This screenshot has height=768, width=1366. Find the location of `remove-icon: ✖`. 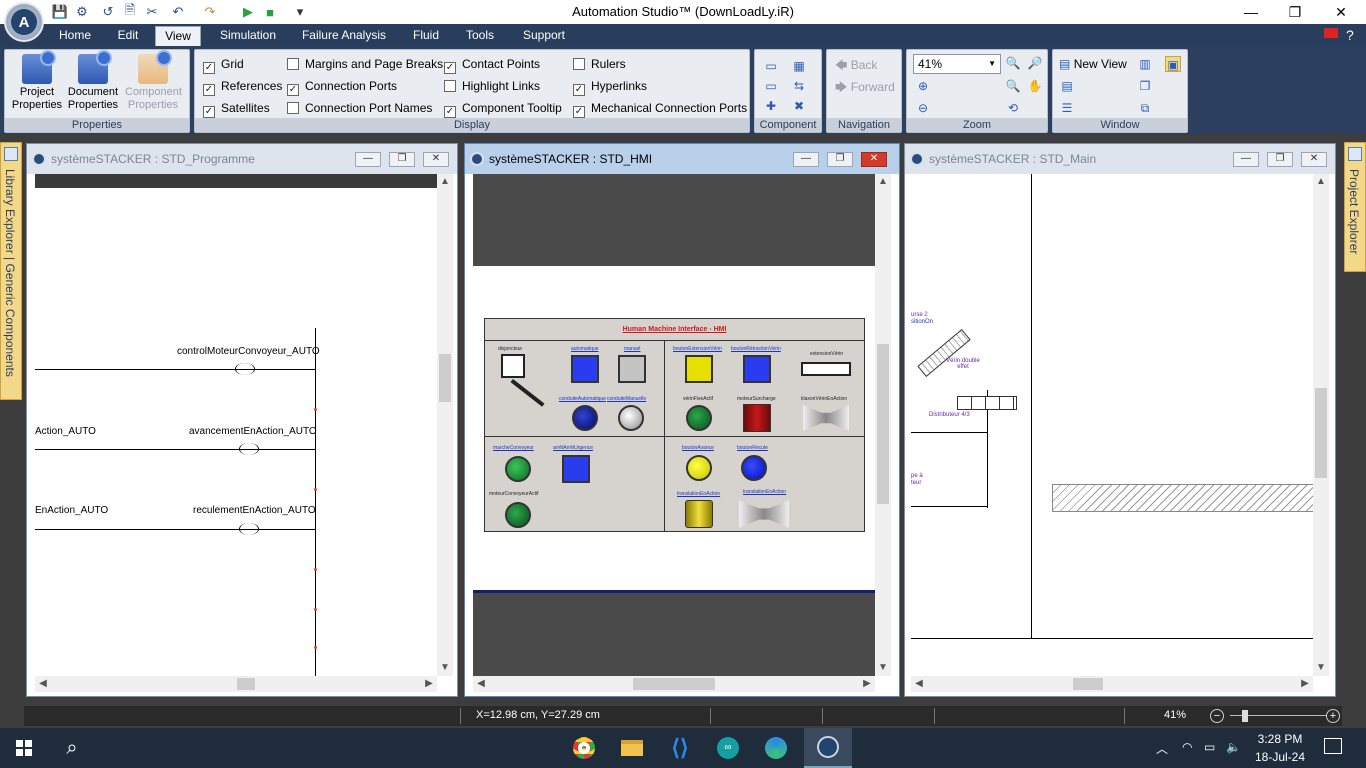

remove-icon: ✖ is located at coordinates (799, 106).